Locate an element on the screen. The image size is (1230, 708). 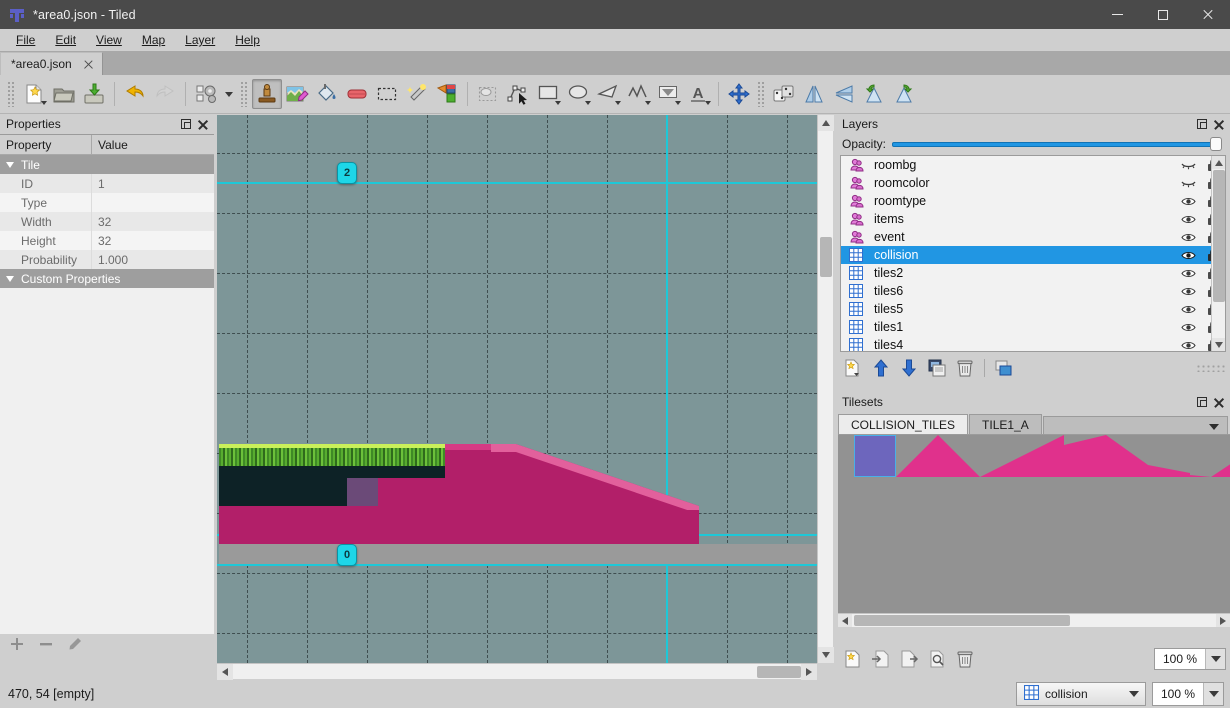
layers-resize-grip is located at coordinates (1211, 368).